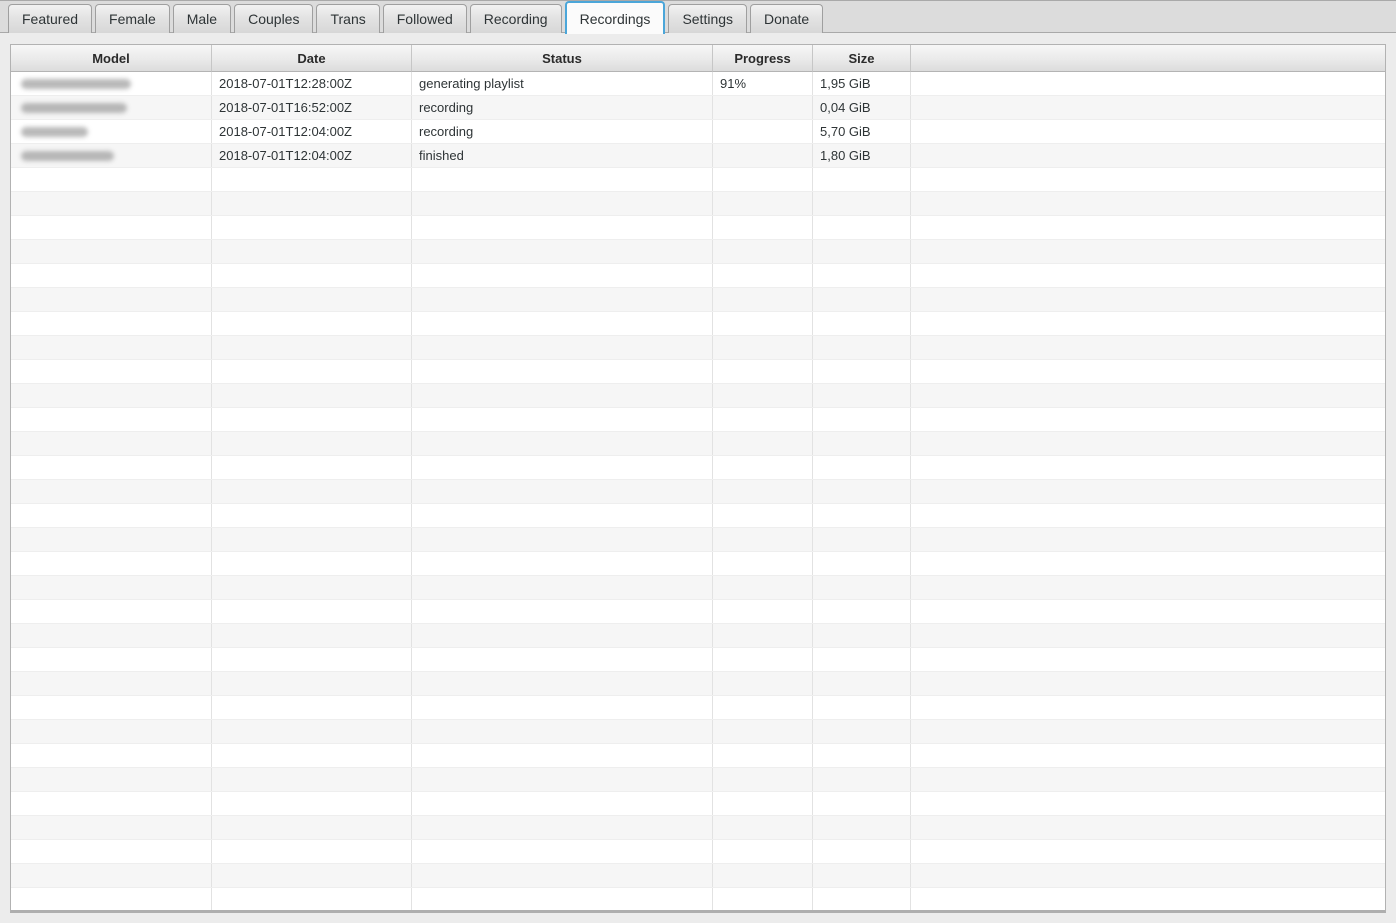  Describe the element at coordinates (312, 131) in the screenshot. I see `cell-date: 2018-07-01T12:04:00Z` at that location.